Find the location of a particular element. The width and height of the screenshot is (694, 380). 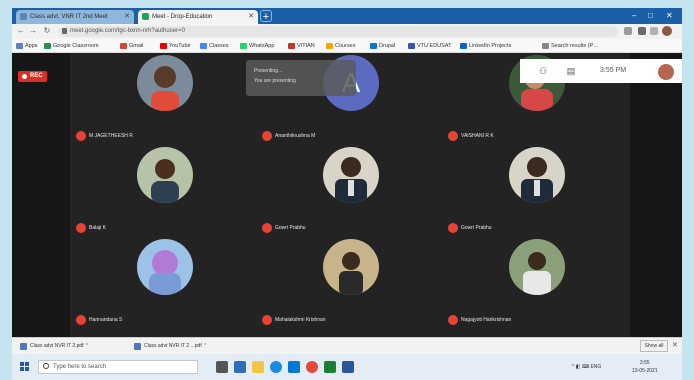

participant-name: M JAGETHEESH R is located at coordinates (104, 136).